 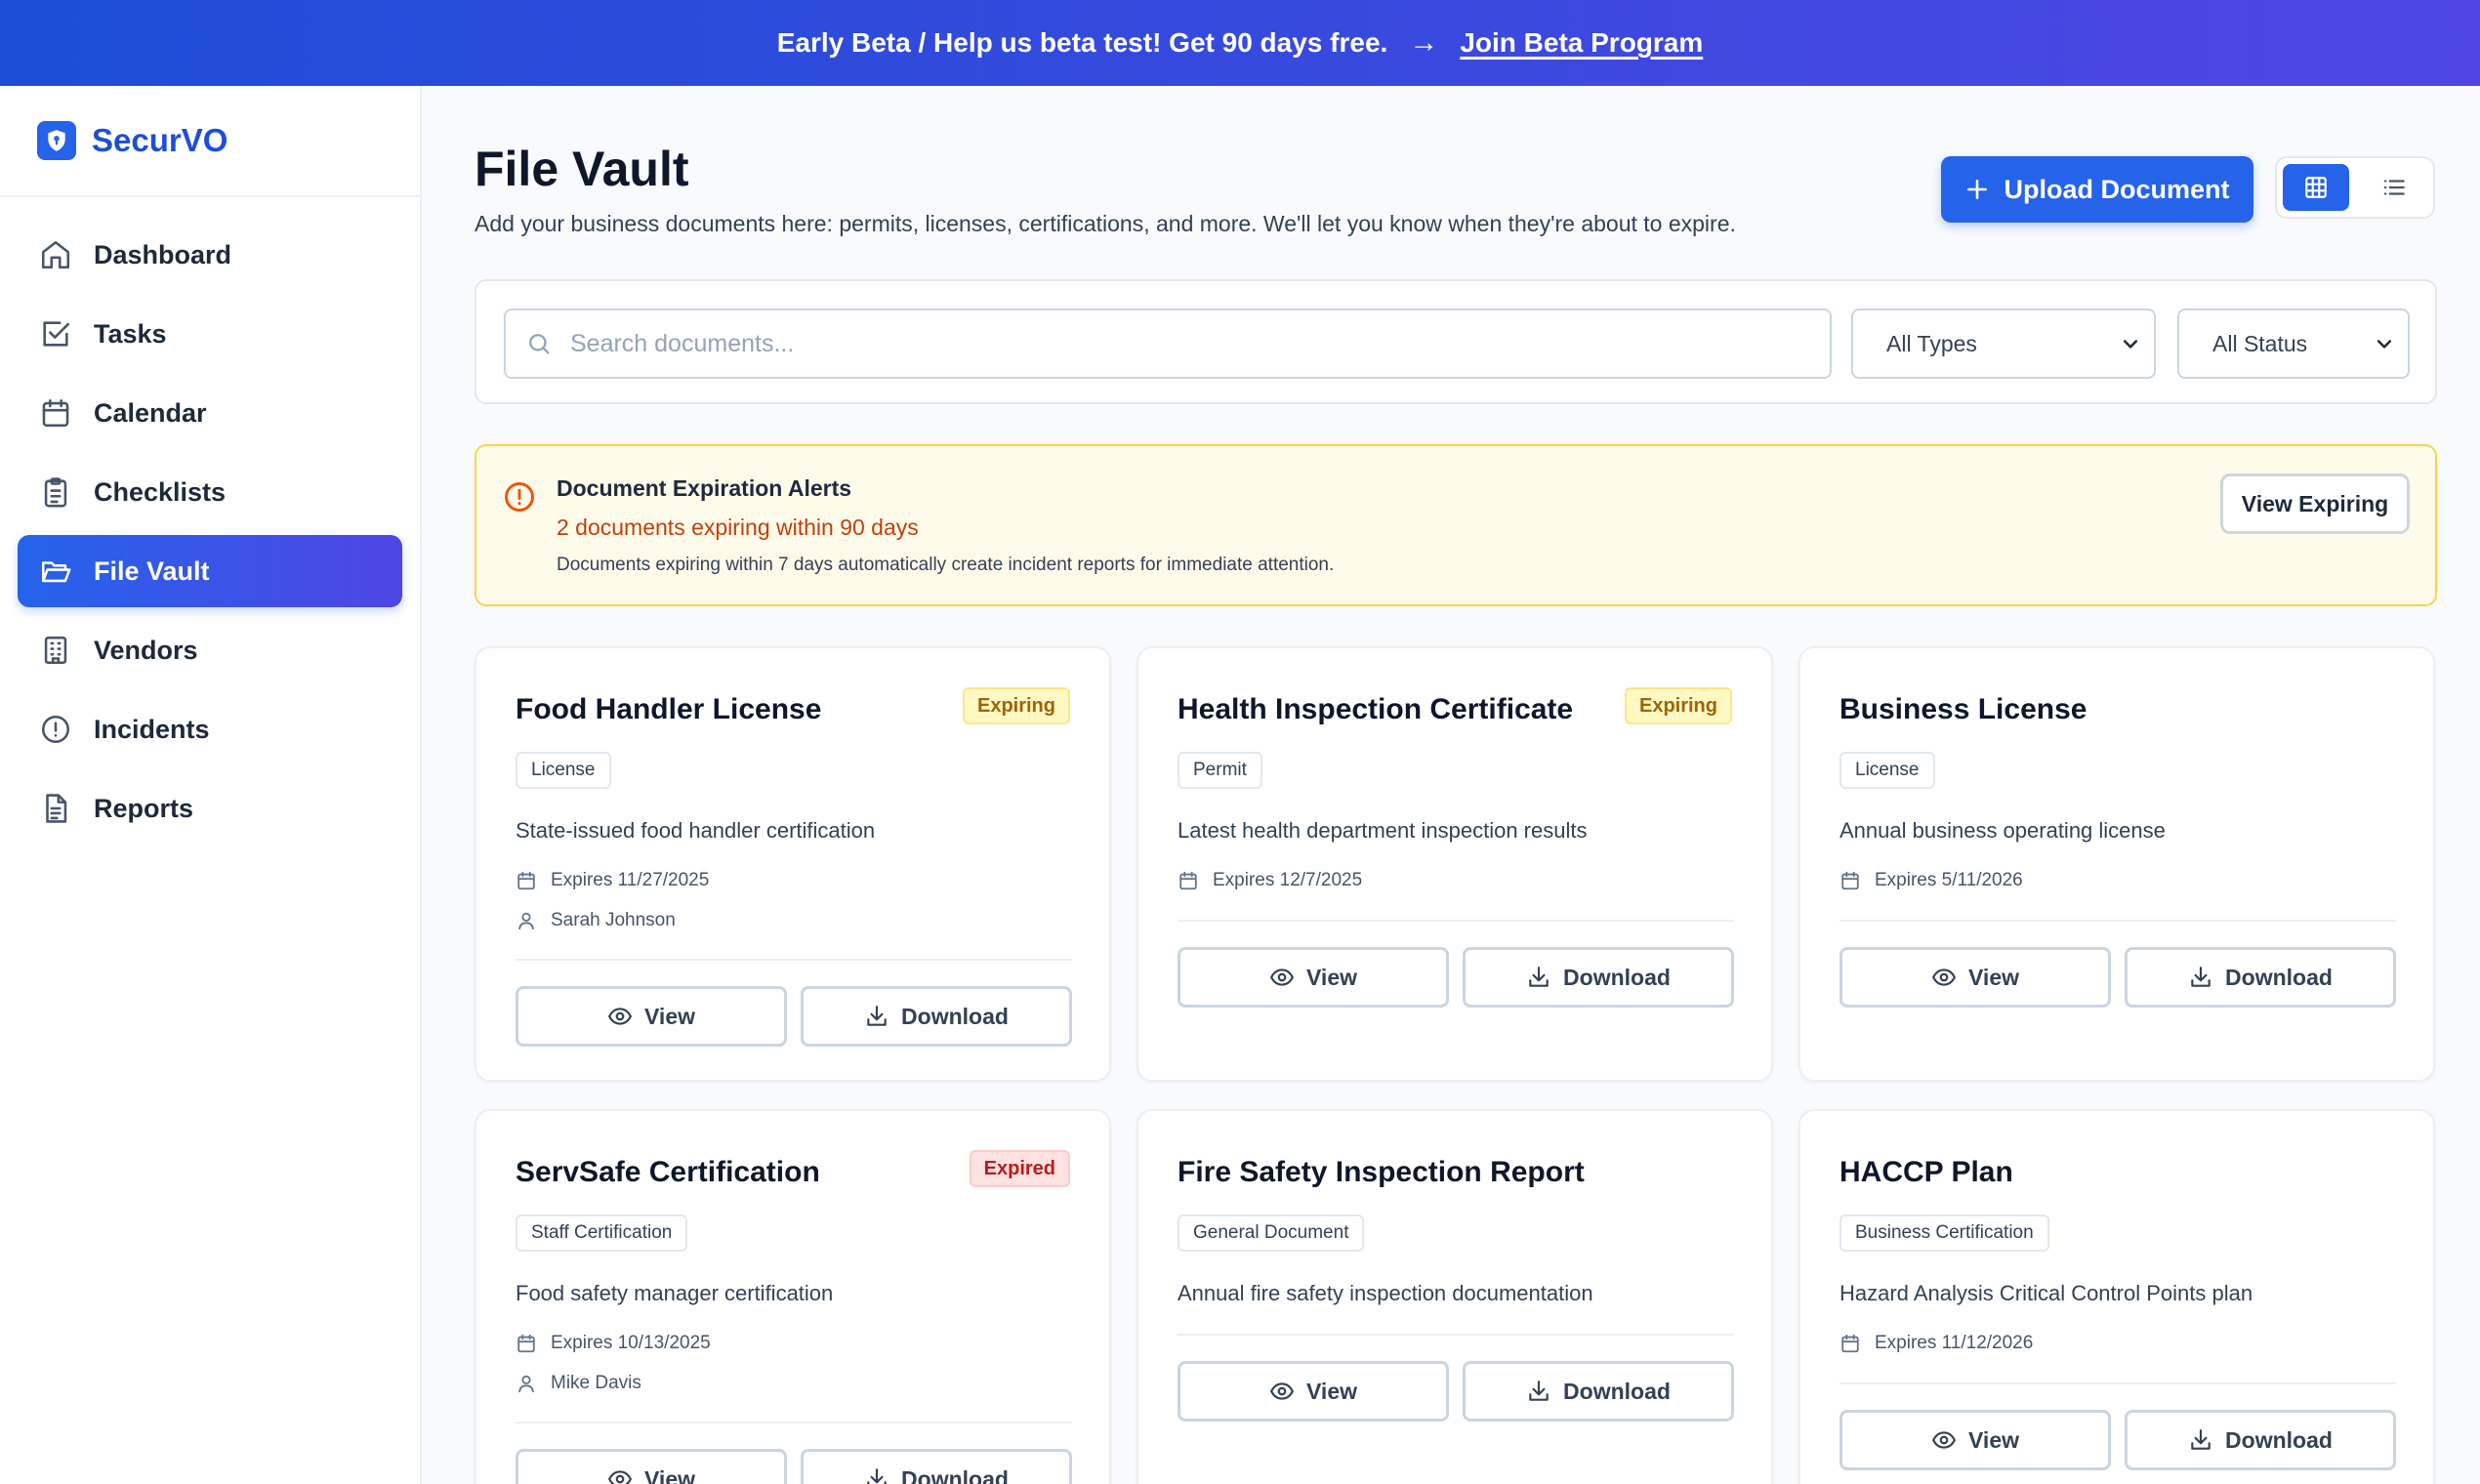 I want to click on list-view-button, so click(x=2394, y=188).